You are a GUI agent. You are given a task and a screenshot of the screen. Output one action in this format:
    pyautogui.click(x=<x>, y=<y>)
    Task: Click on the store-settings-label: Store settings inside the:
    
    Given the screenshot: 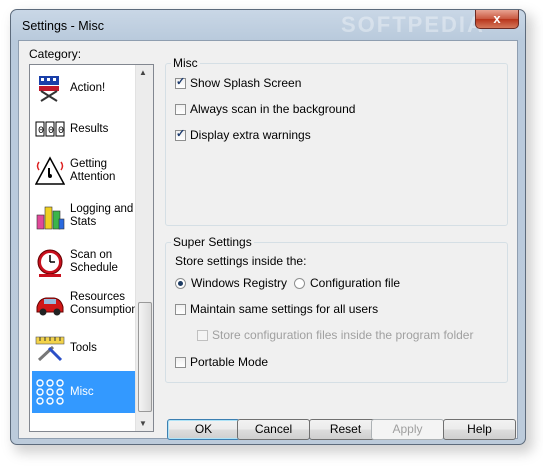 What is the action you would take?
    pyautogui.click(x=241, y=261)
    